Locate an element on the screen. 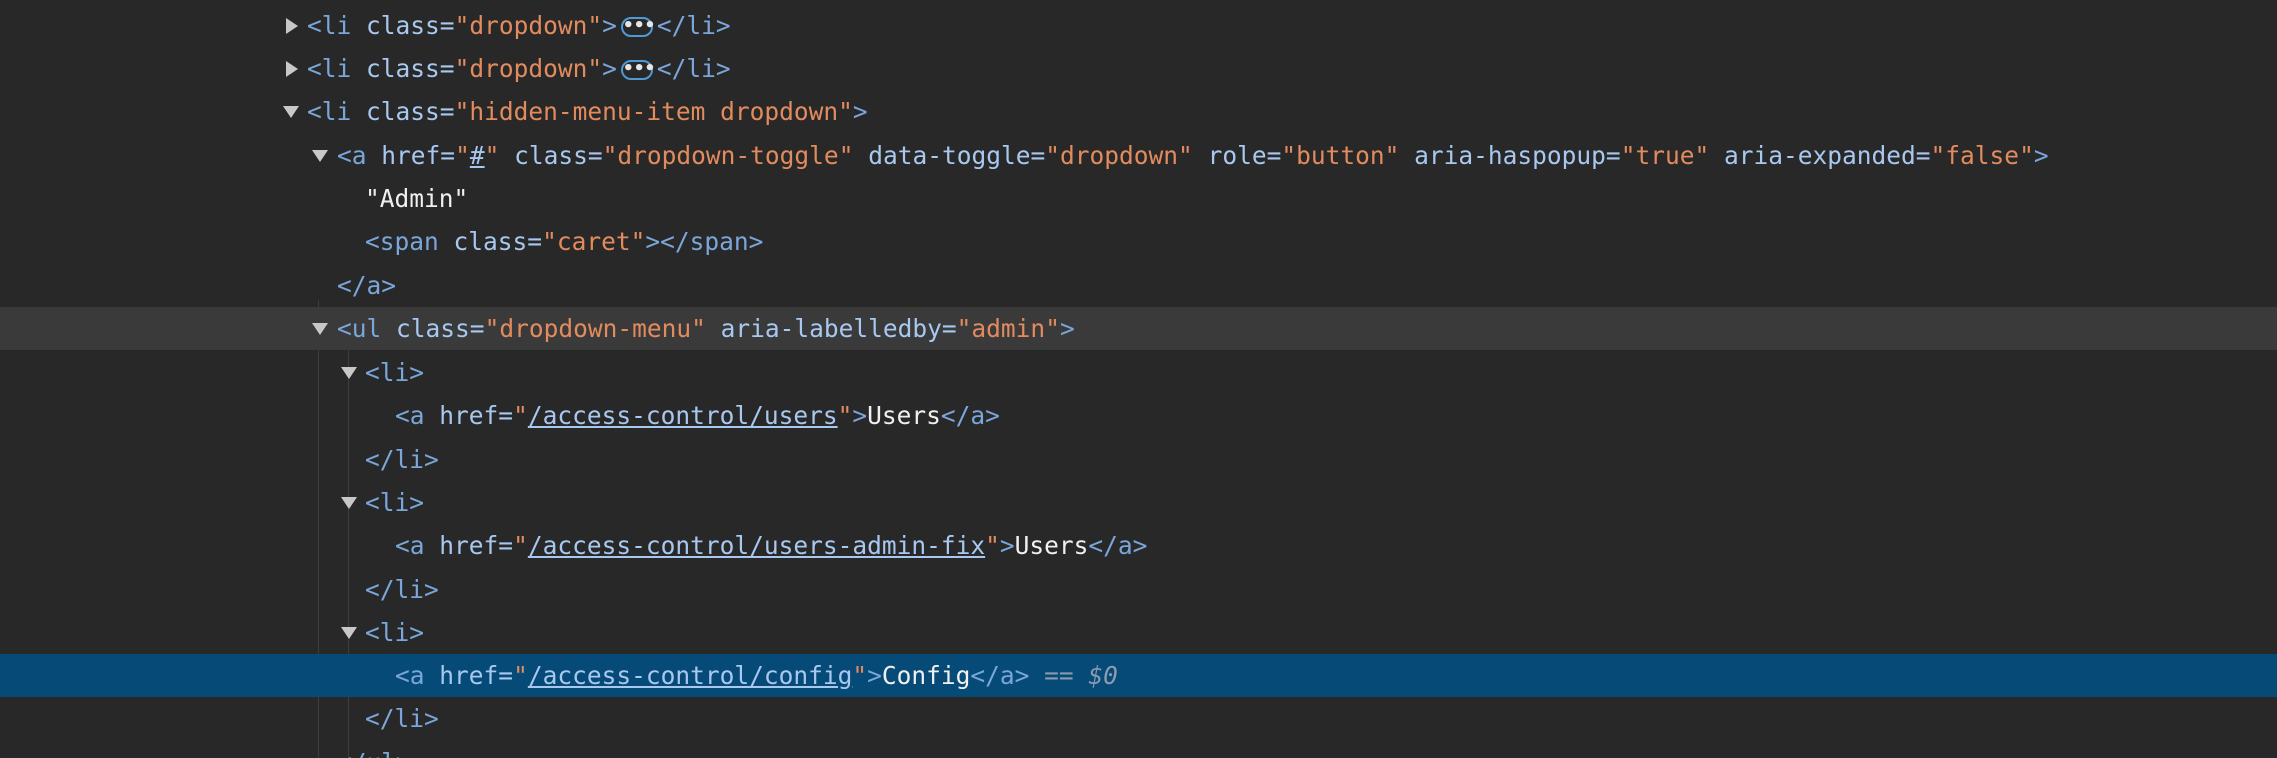  attr-name: aria-labelledby is located at coordinates (831, 328).